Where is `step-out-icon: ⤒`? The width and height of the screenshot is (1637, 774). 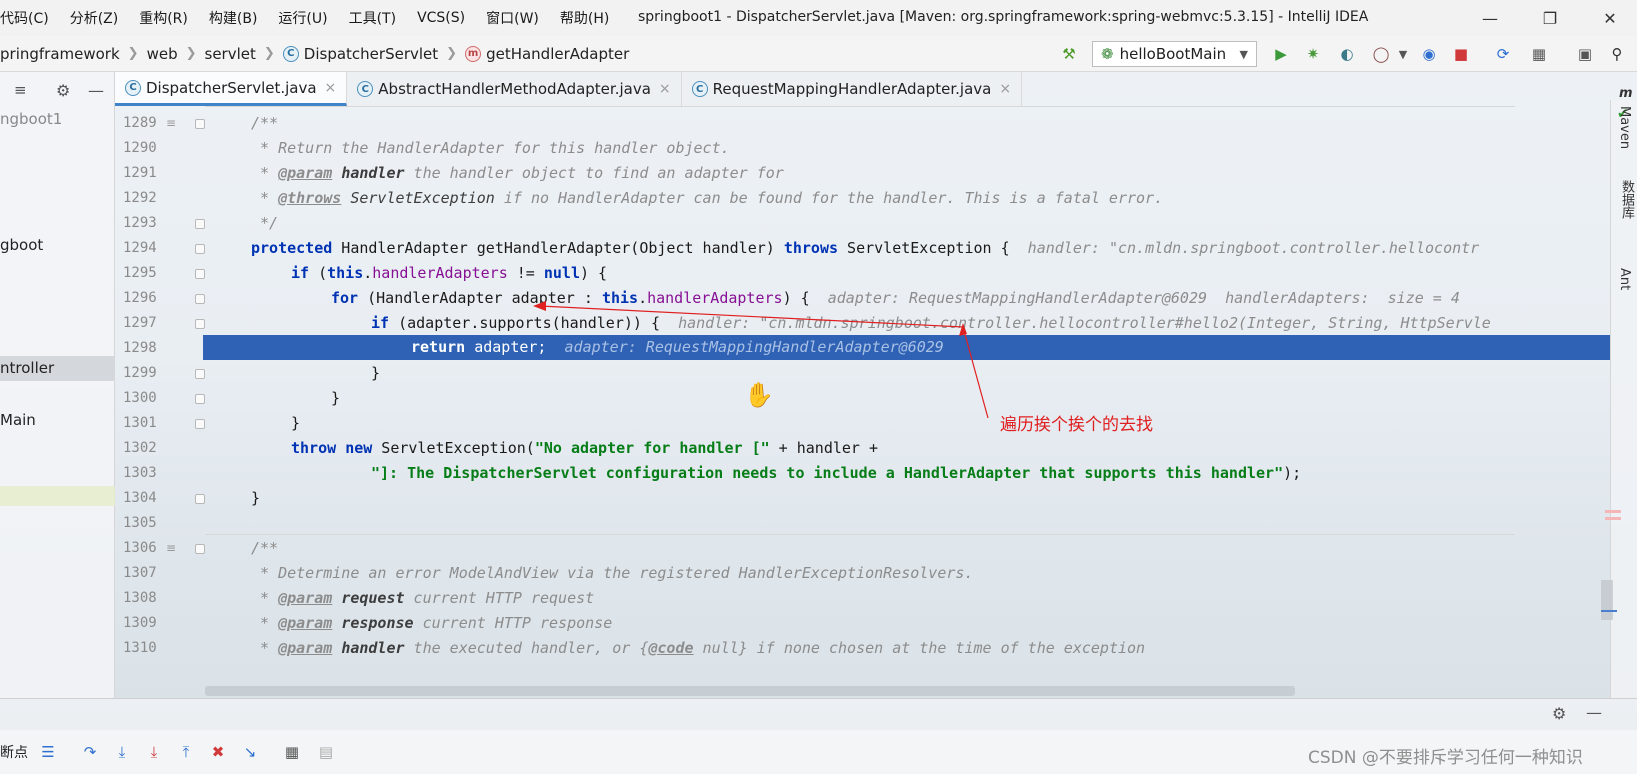 step-out-icon: ⤒ is located at coordinates (186, 752).